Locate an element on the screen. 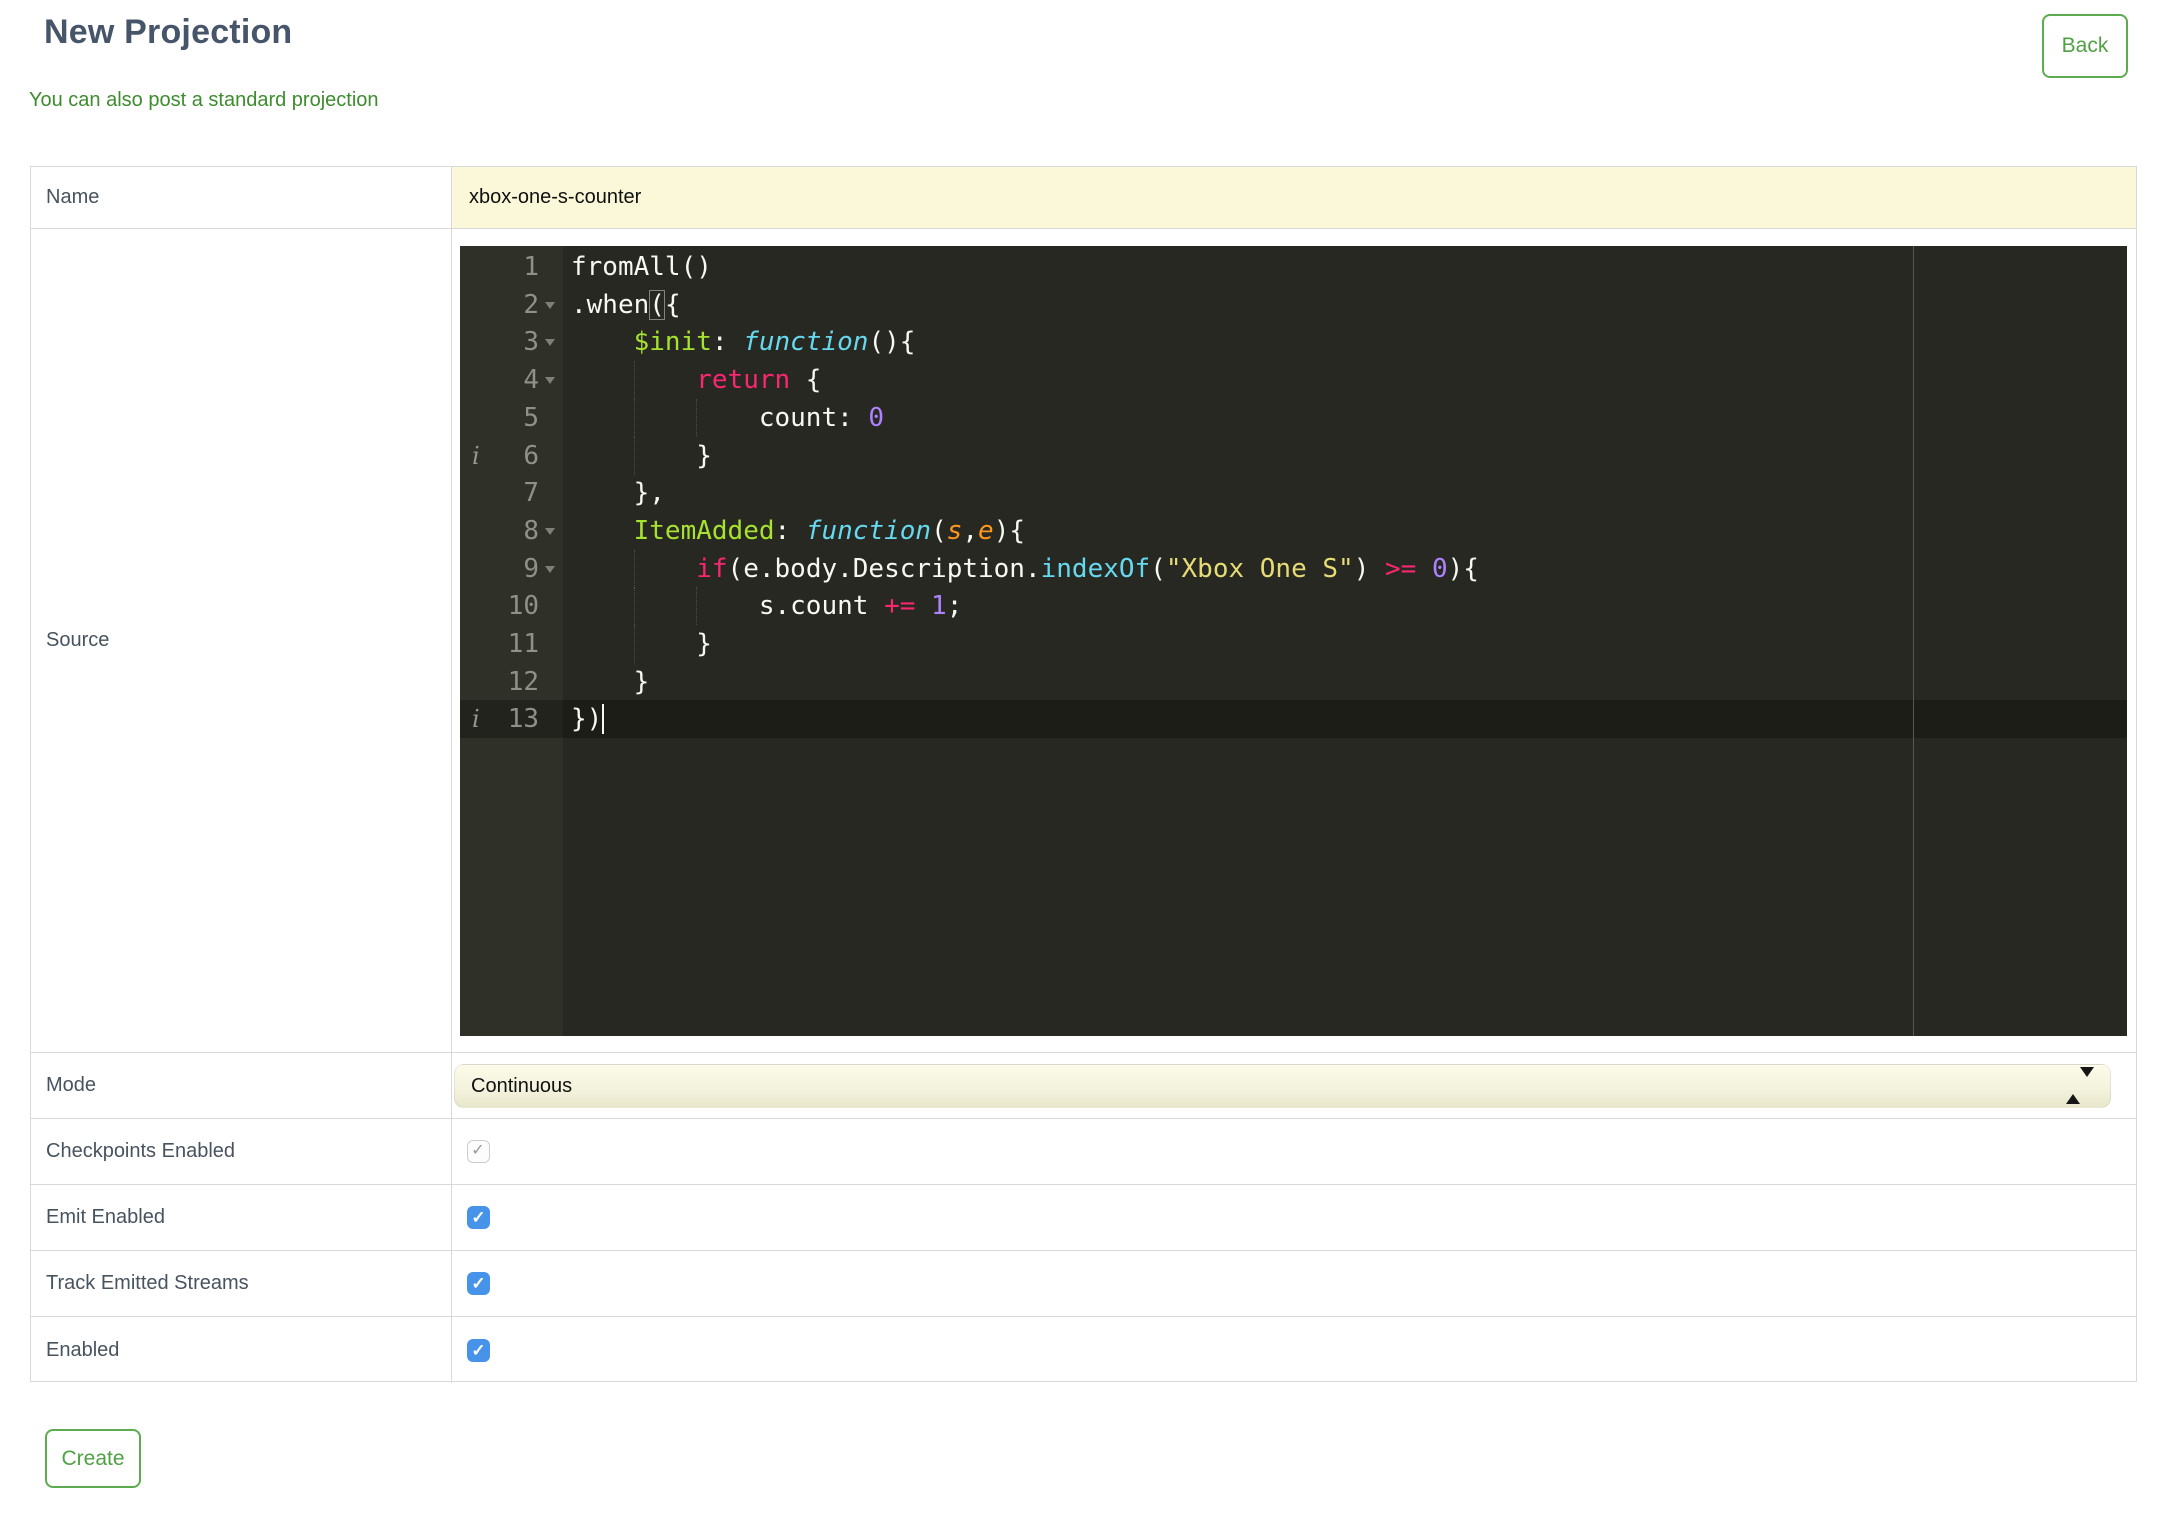 The height and width of the screenshot is (1513, 2166). code-line: .when({ is located at coordinates (626, 304).